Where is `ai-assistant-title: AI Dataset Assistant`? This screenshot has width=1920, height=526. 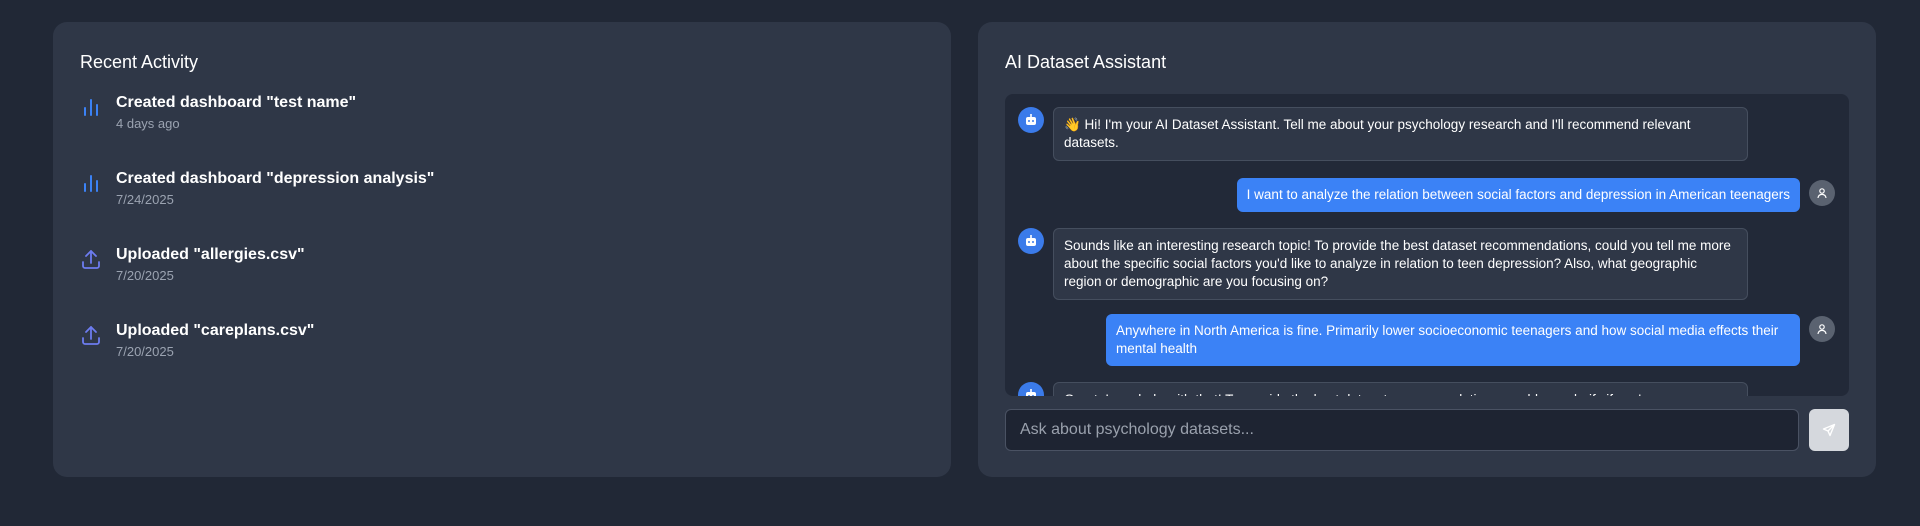
ai-assistant-title: AI Dataset Assistant is located at coordinates (1086, 62).